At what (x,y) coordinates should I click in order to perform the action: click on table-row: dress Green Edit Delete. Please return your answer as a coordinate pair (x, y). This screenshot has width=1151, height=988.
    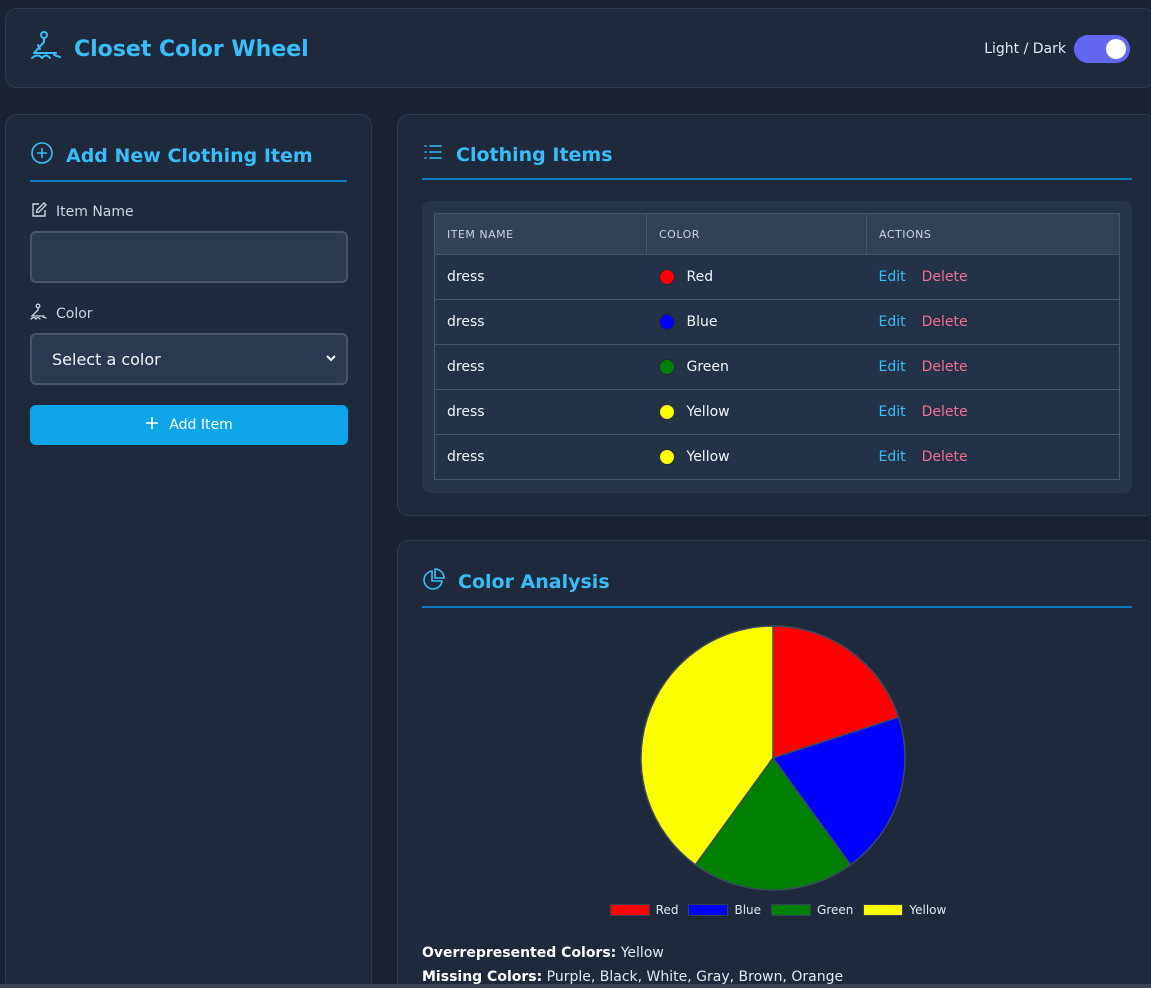
    Looking at the image, I should click on (777, 367).